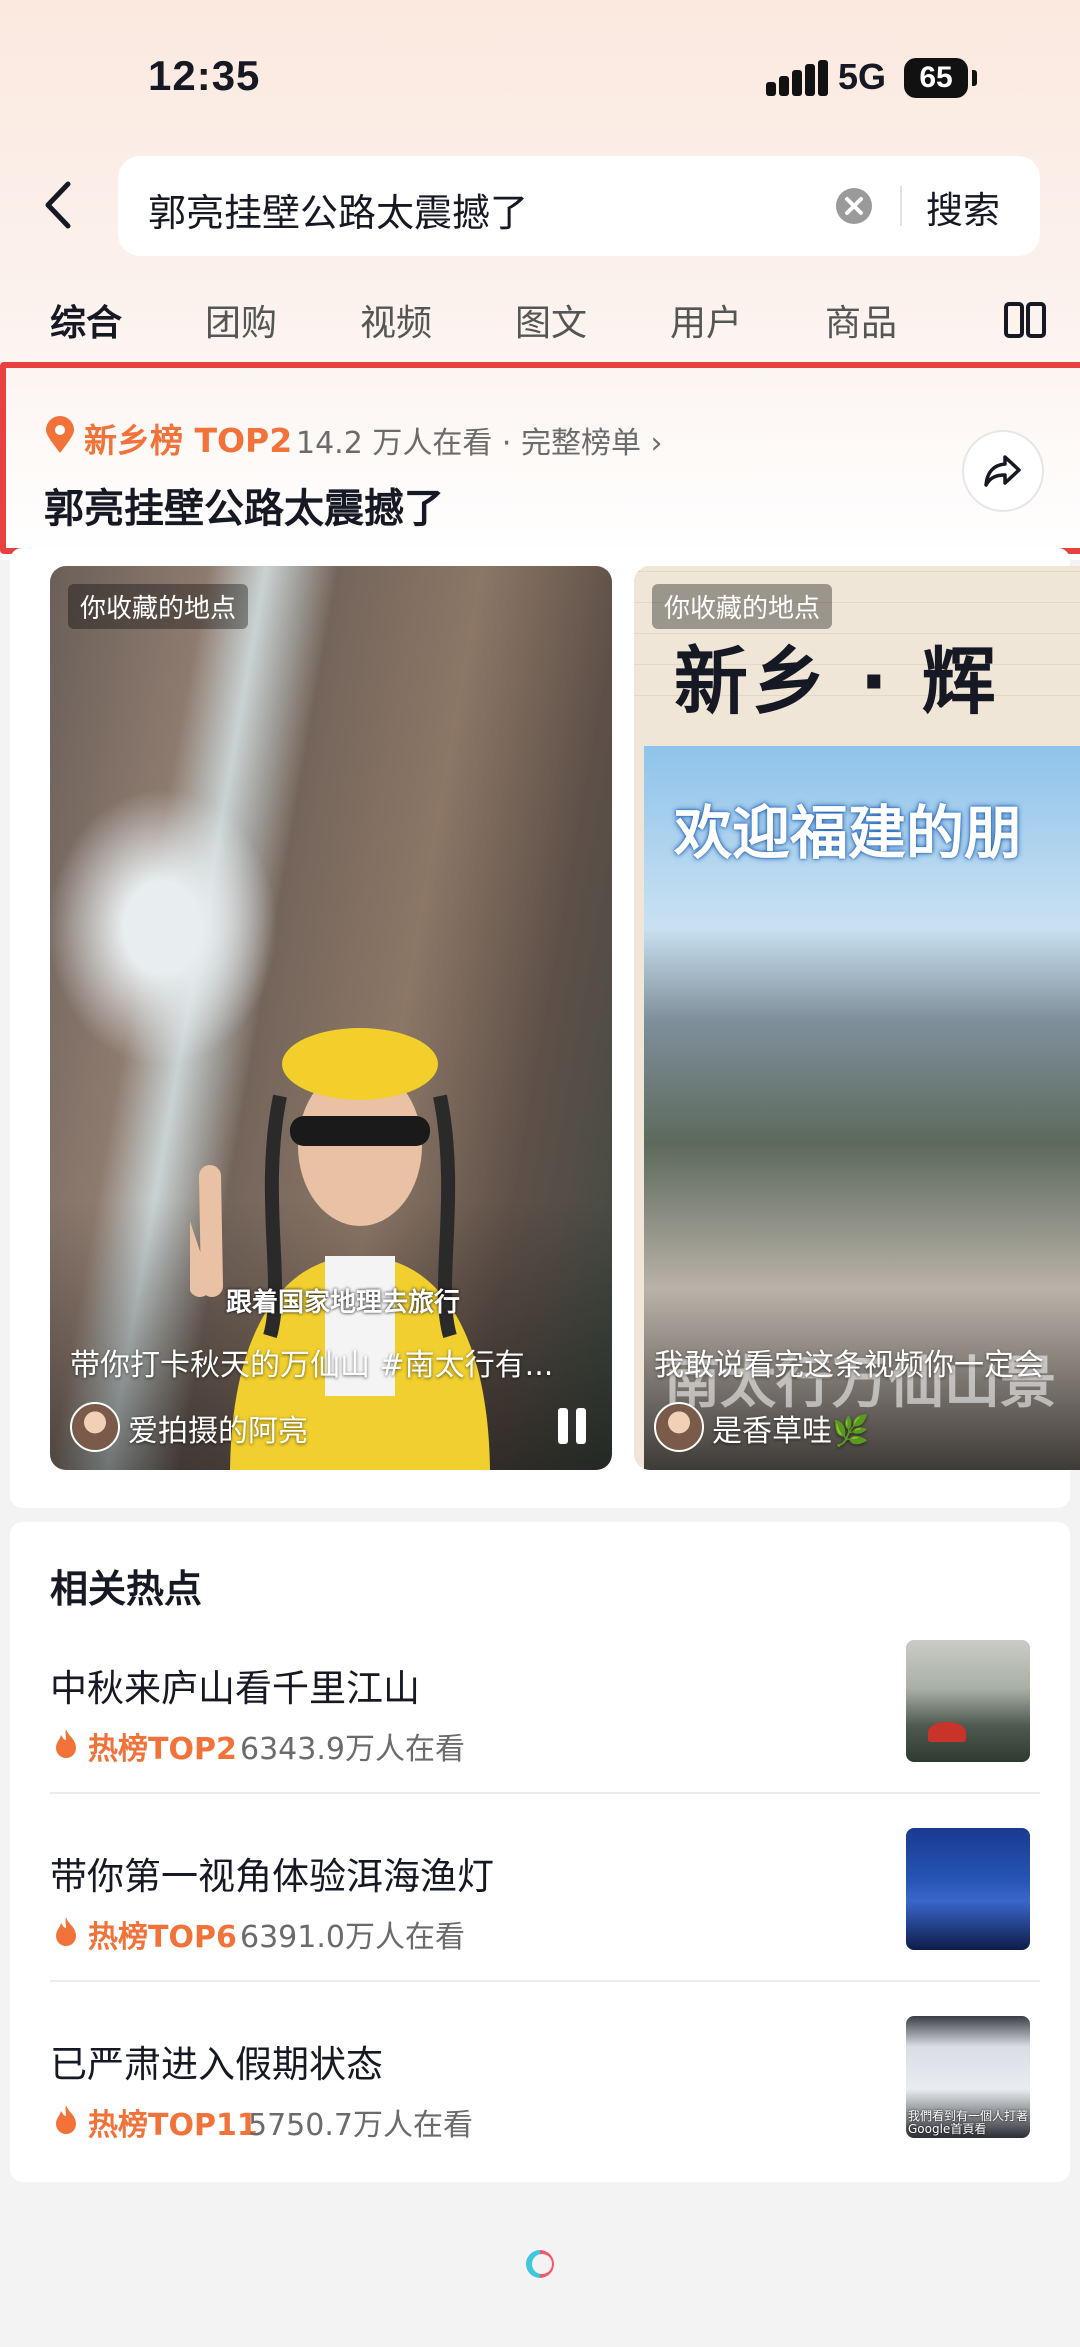  I want to click on hot-item-tag: 热榜TOP11, so click(173, 2125).